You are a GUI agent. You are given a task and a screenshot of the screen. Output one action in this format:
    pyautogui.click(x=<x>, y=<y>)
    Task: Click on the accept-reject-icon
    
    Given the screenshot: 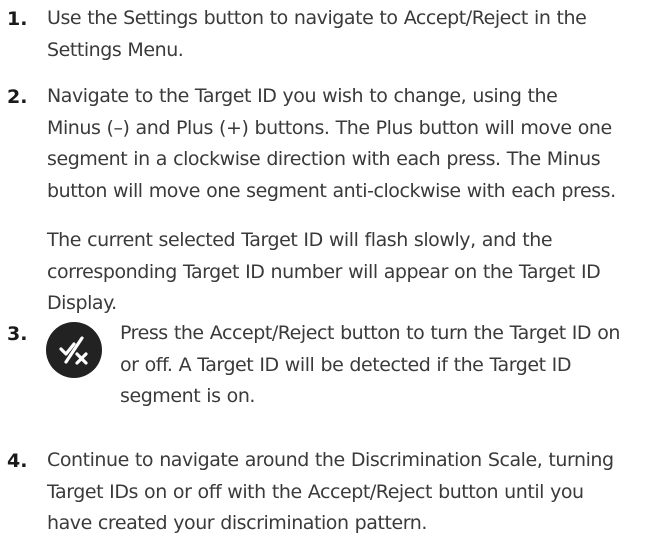 What is the action you would take?
    pyautogui.click(x=74, y=350)
    